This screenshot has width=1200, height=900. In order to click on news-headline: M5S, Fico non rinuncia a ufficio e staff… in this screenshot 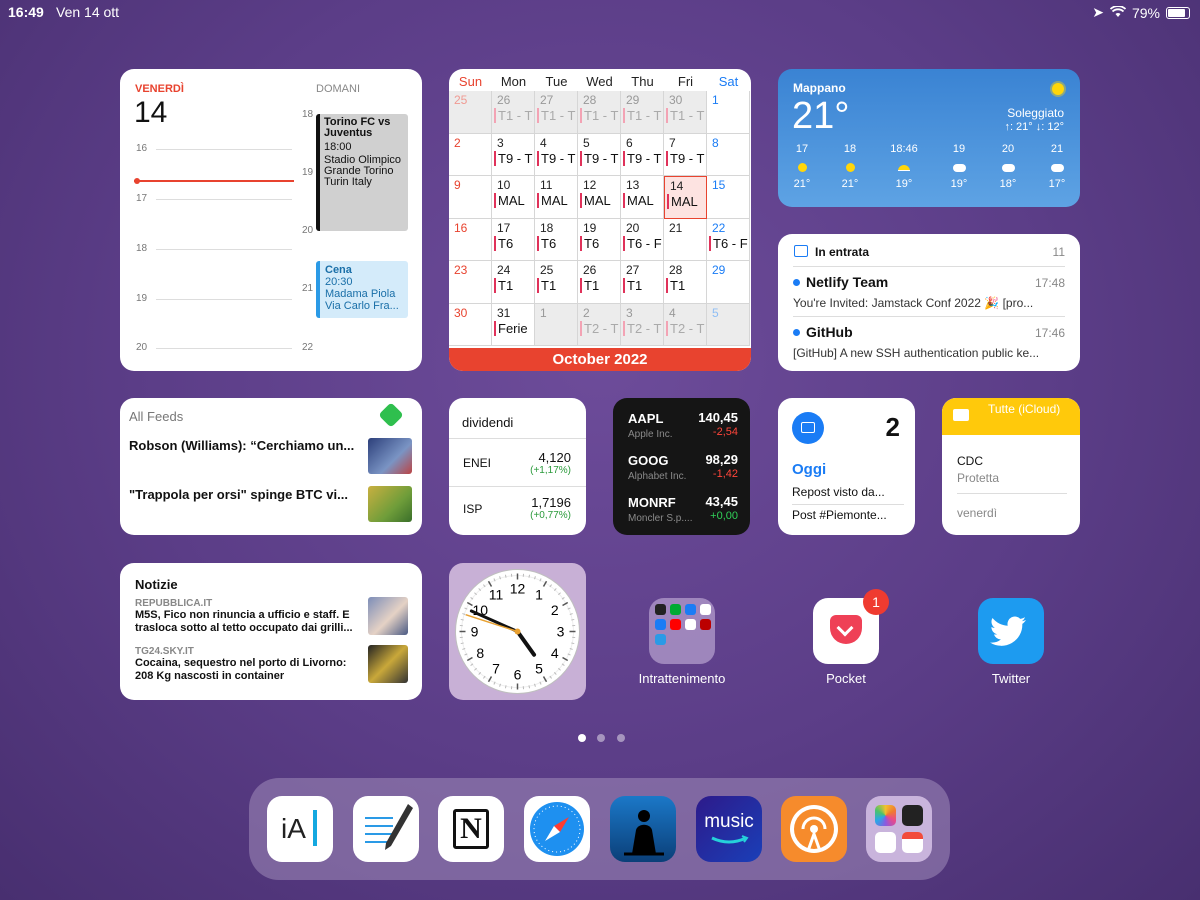, I will do `click(247, 622)`.